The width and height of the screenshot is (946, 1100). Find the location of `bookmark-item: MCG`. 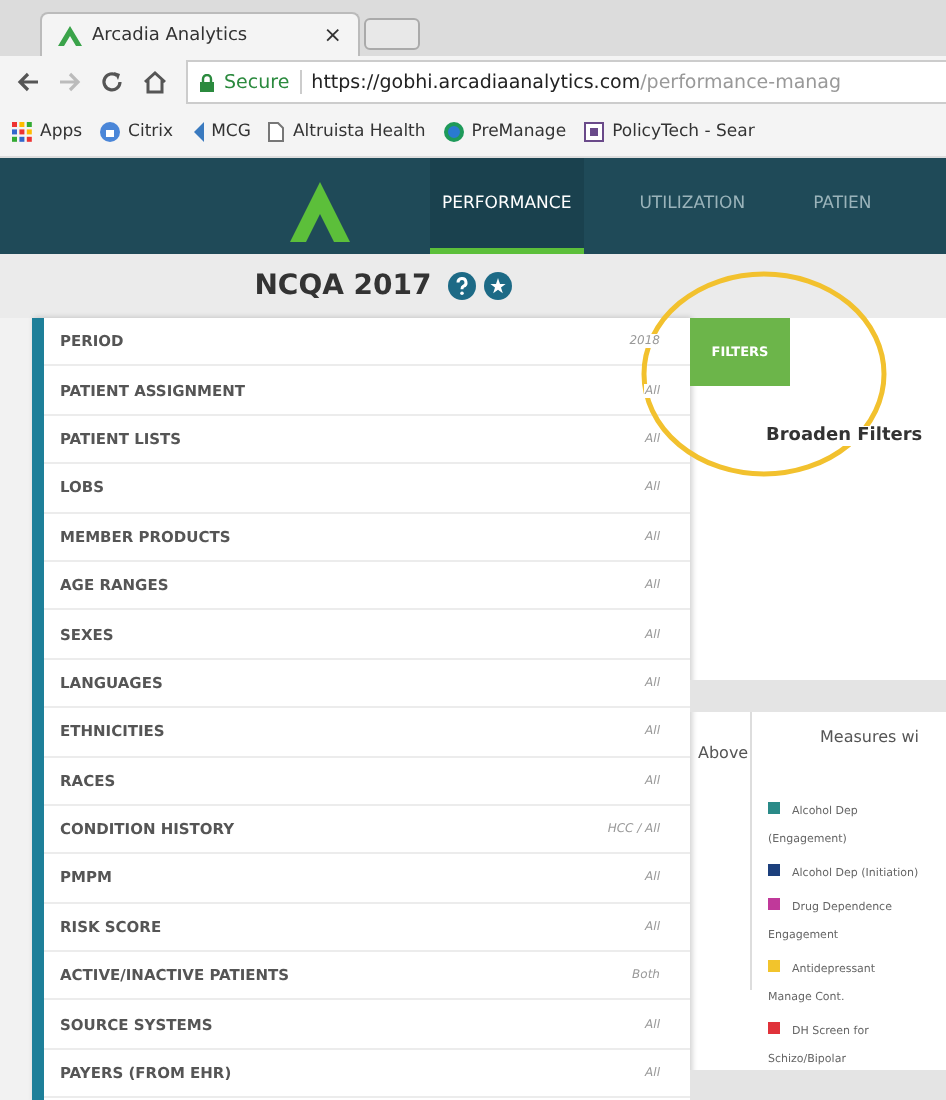

bookmark-item: MCG is located at coordinates (221, 132).